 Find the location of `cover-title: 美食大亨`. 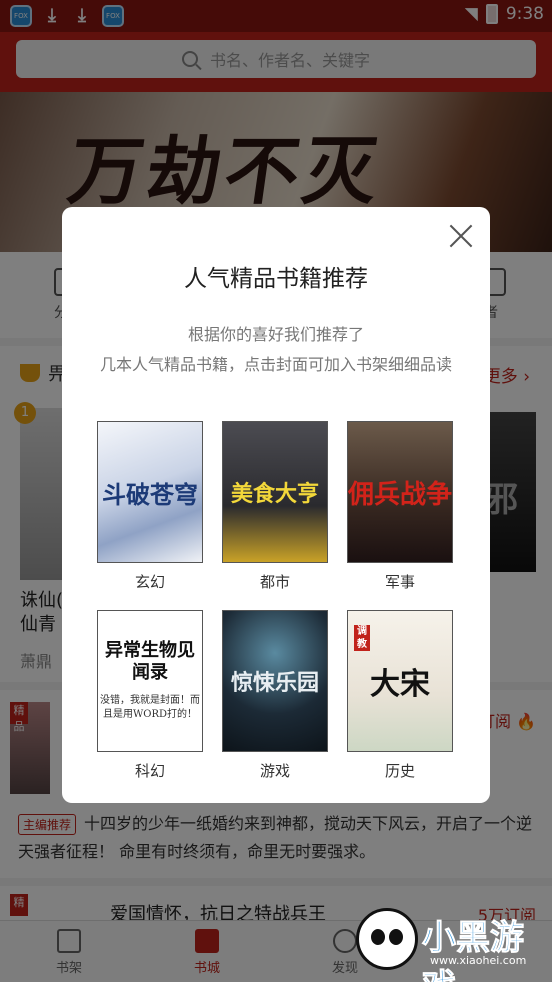

cover-title: 美食大亨 is located at coordinates (274, 494).